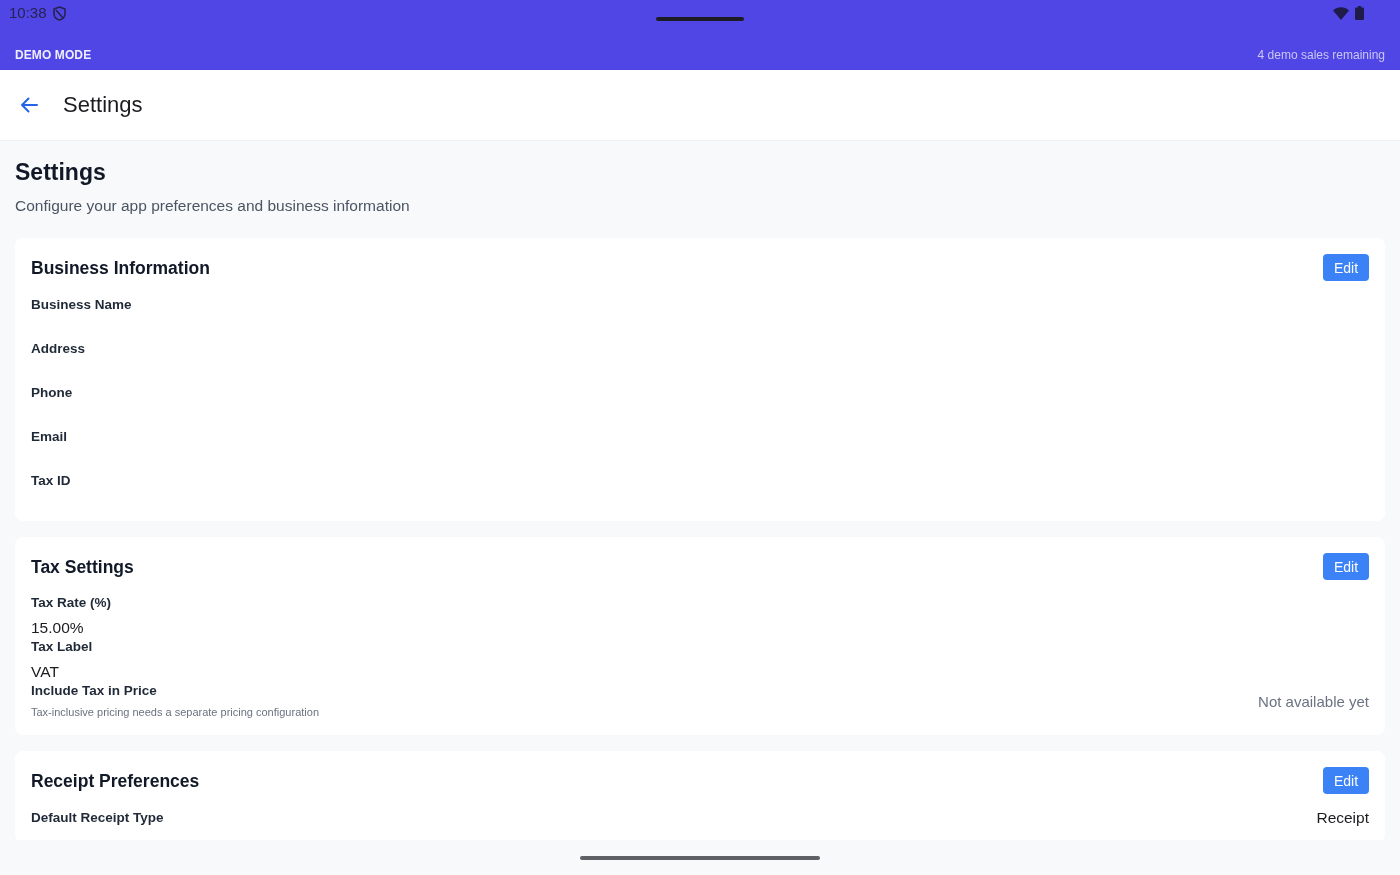 The height and width of the screenshot is (875, 1400). Describe the element at coordinates (700, 857) in the screenshot. I see `home-bar-icon` at that location.